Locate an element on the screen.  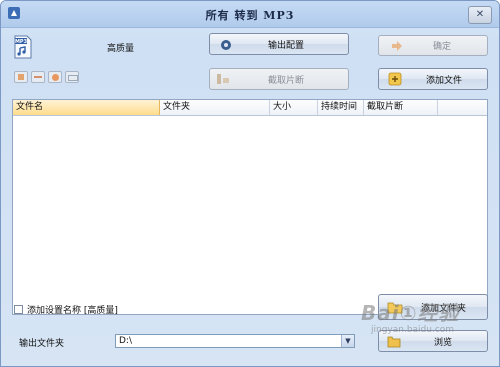
add-file-label: 添加文件 is located at coordinates (444, 80).